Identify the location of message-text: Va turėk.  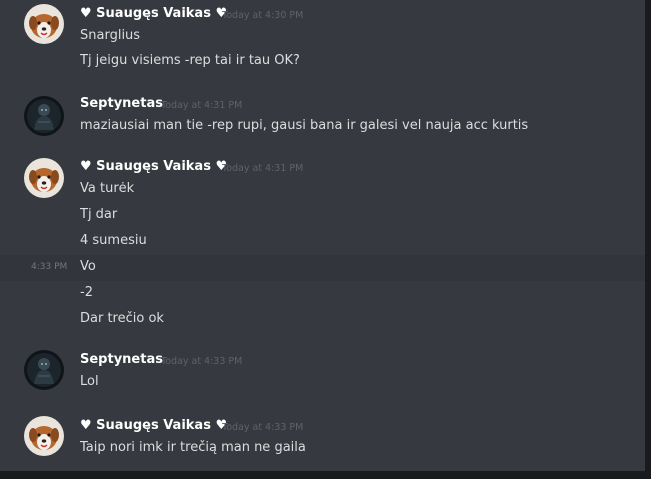
(107, 188).